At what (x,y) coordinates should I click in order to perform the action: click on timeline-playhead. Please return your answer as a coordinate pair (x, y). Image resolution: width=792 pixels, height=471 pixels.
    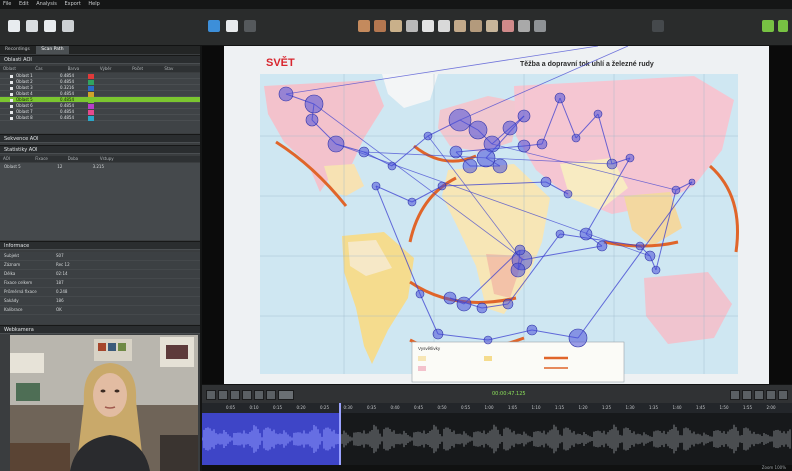
    Looking at the image, I should click on (340, 434).